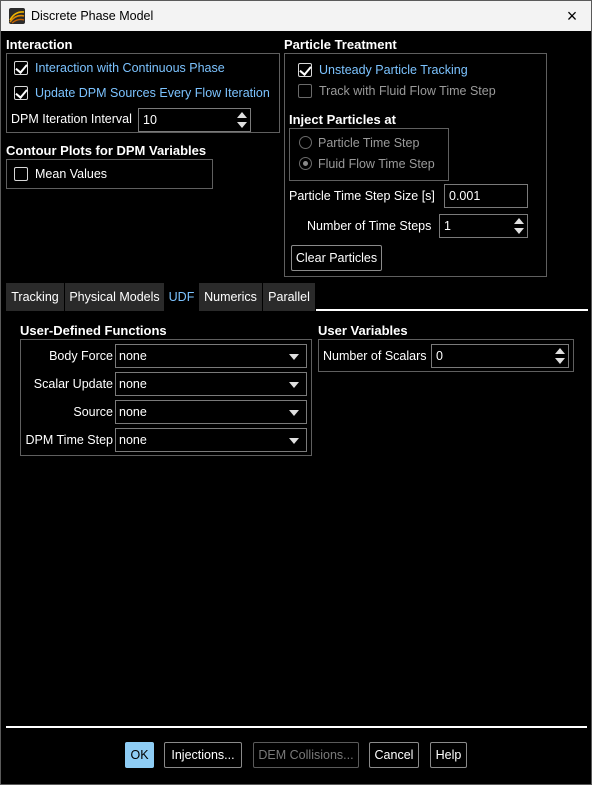 The height and width of the screenshot is (785, 592). I want to click on unsteady-tracking-checkbox, so click(305, 70).